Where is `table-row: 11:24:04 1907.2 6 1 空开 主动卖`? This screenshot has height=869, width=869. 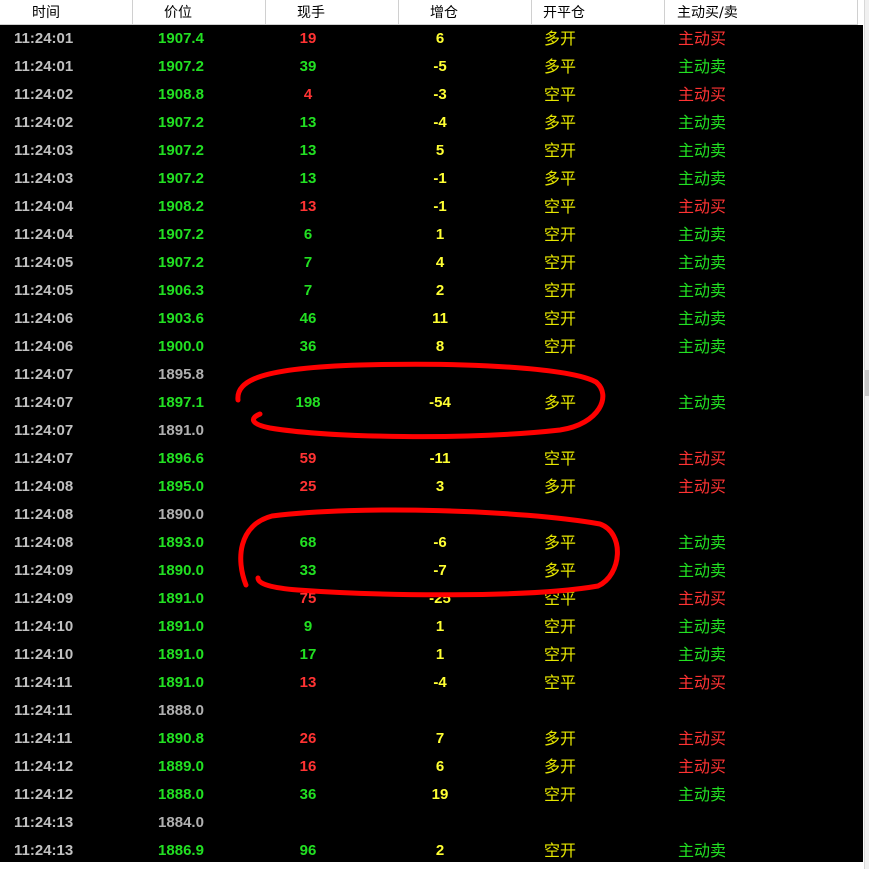
table-row: 11:24:04 1907.2 6 1 空开 主动卖 is located at coordinates (431, 235).